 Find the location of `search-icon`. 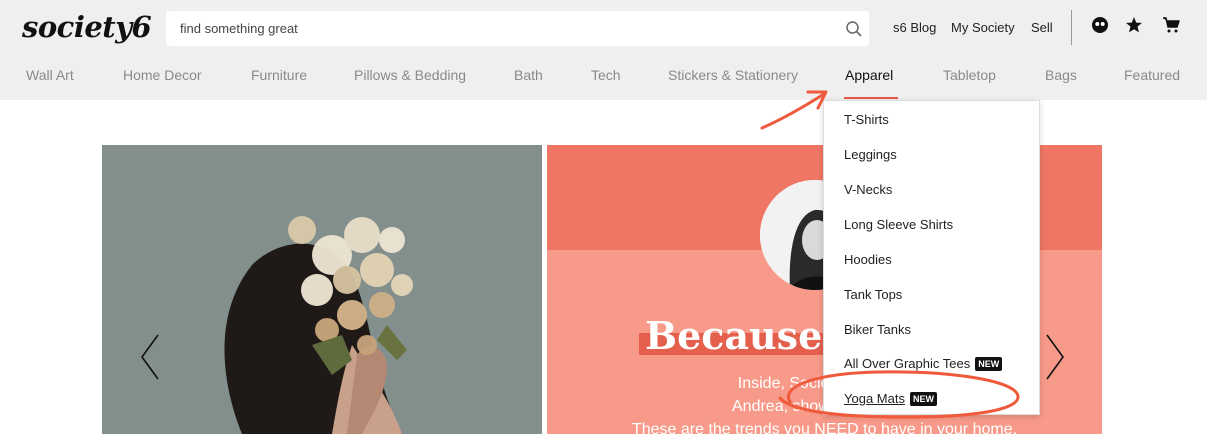

search-icon is located at coordinates (854, 29).